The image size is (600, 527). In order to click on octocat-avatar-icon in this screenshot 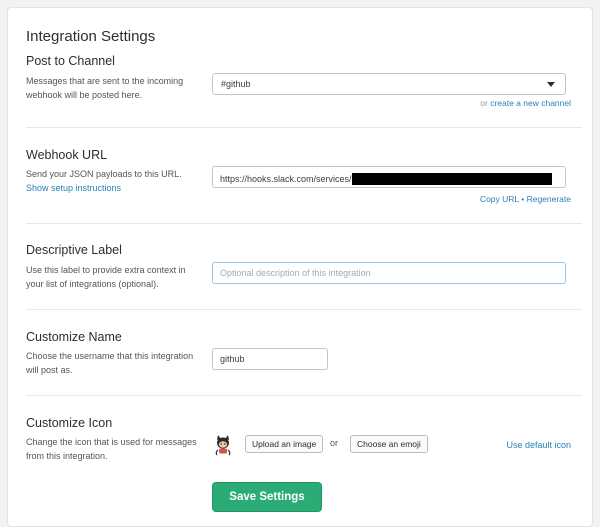, I will do `click(223, 445)`.